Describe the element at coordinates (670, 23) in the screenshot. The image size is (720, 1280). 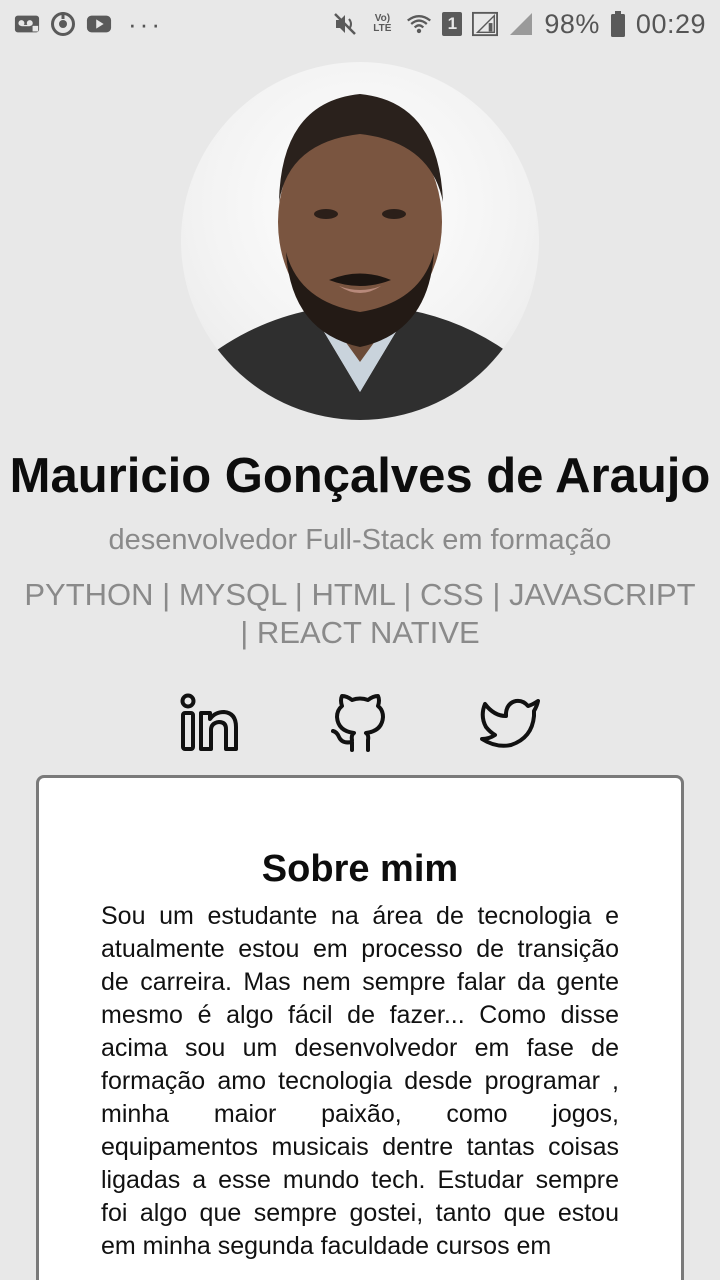
I see `clock: 00:29` at that location.